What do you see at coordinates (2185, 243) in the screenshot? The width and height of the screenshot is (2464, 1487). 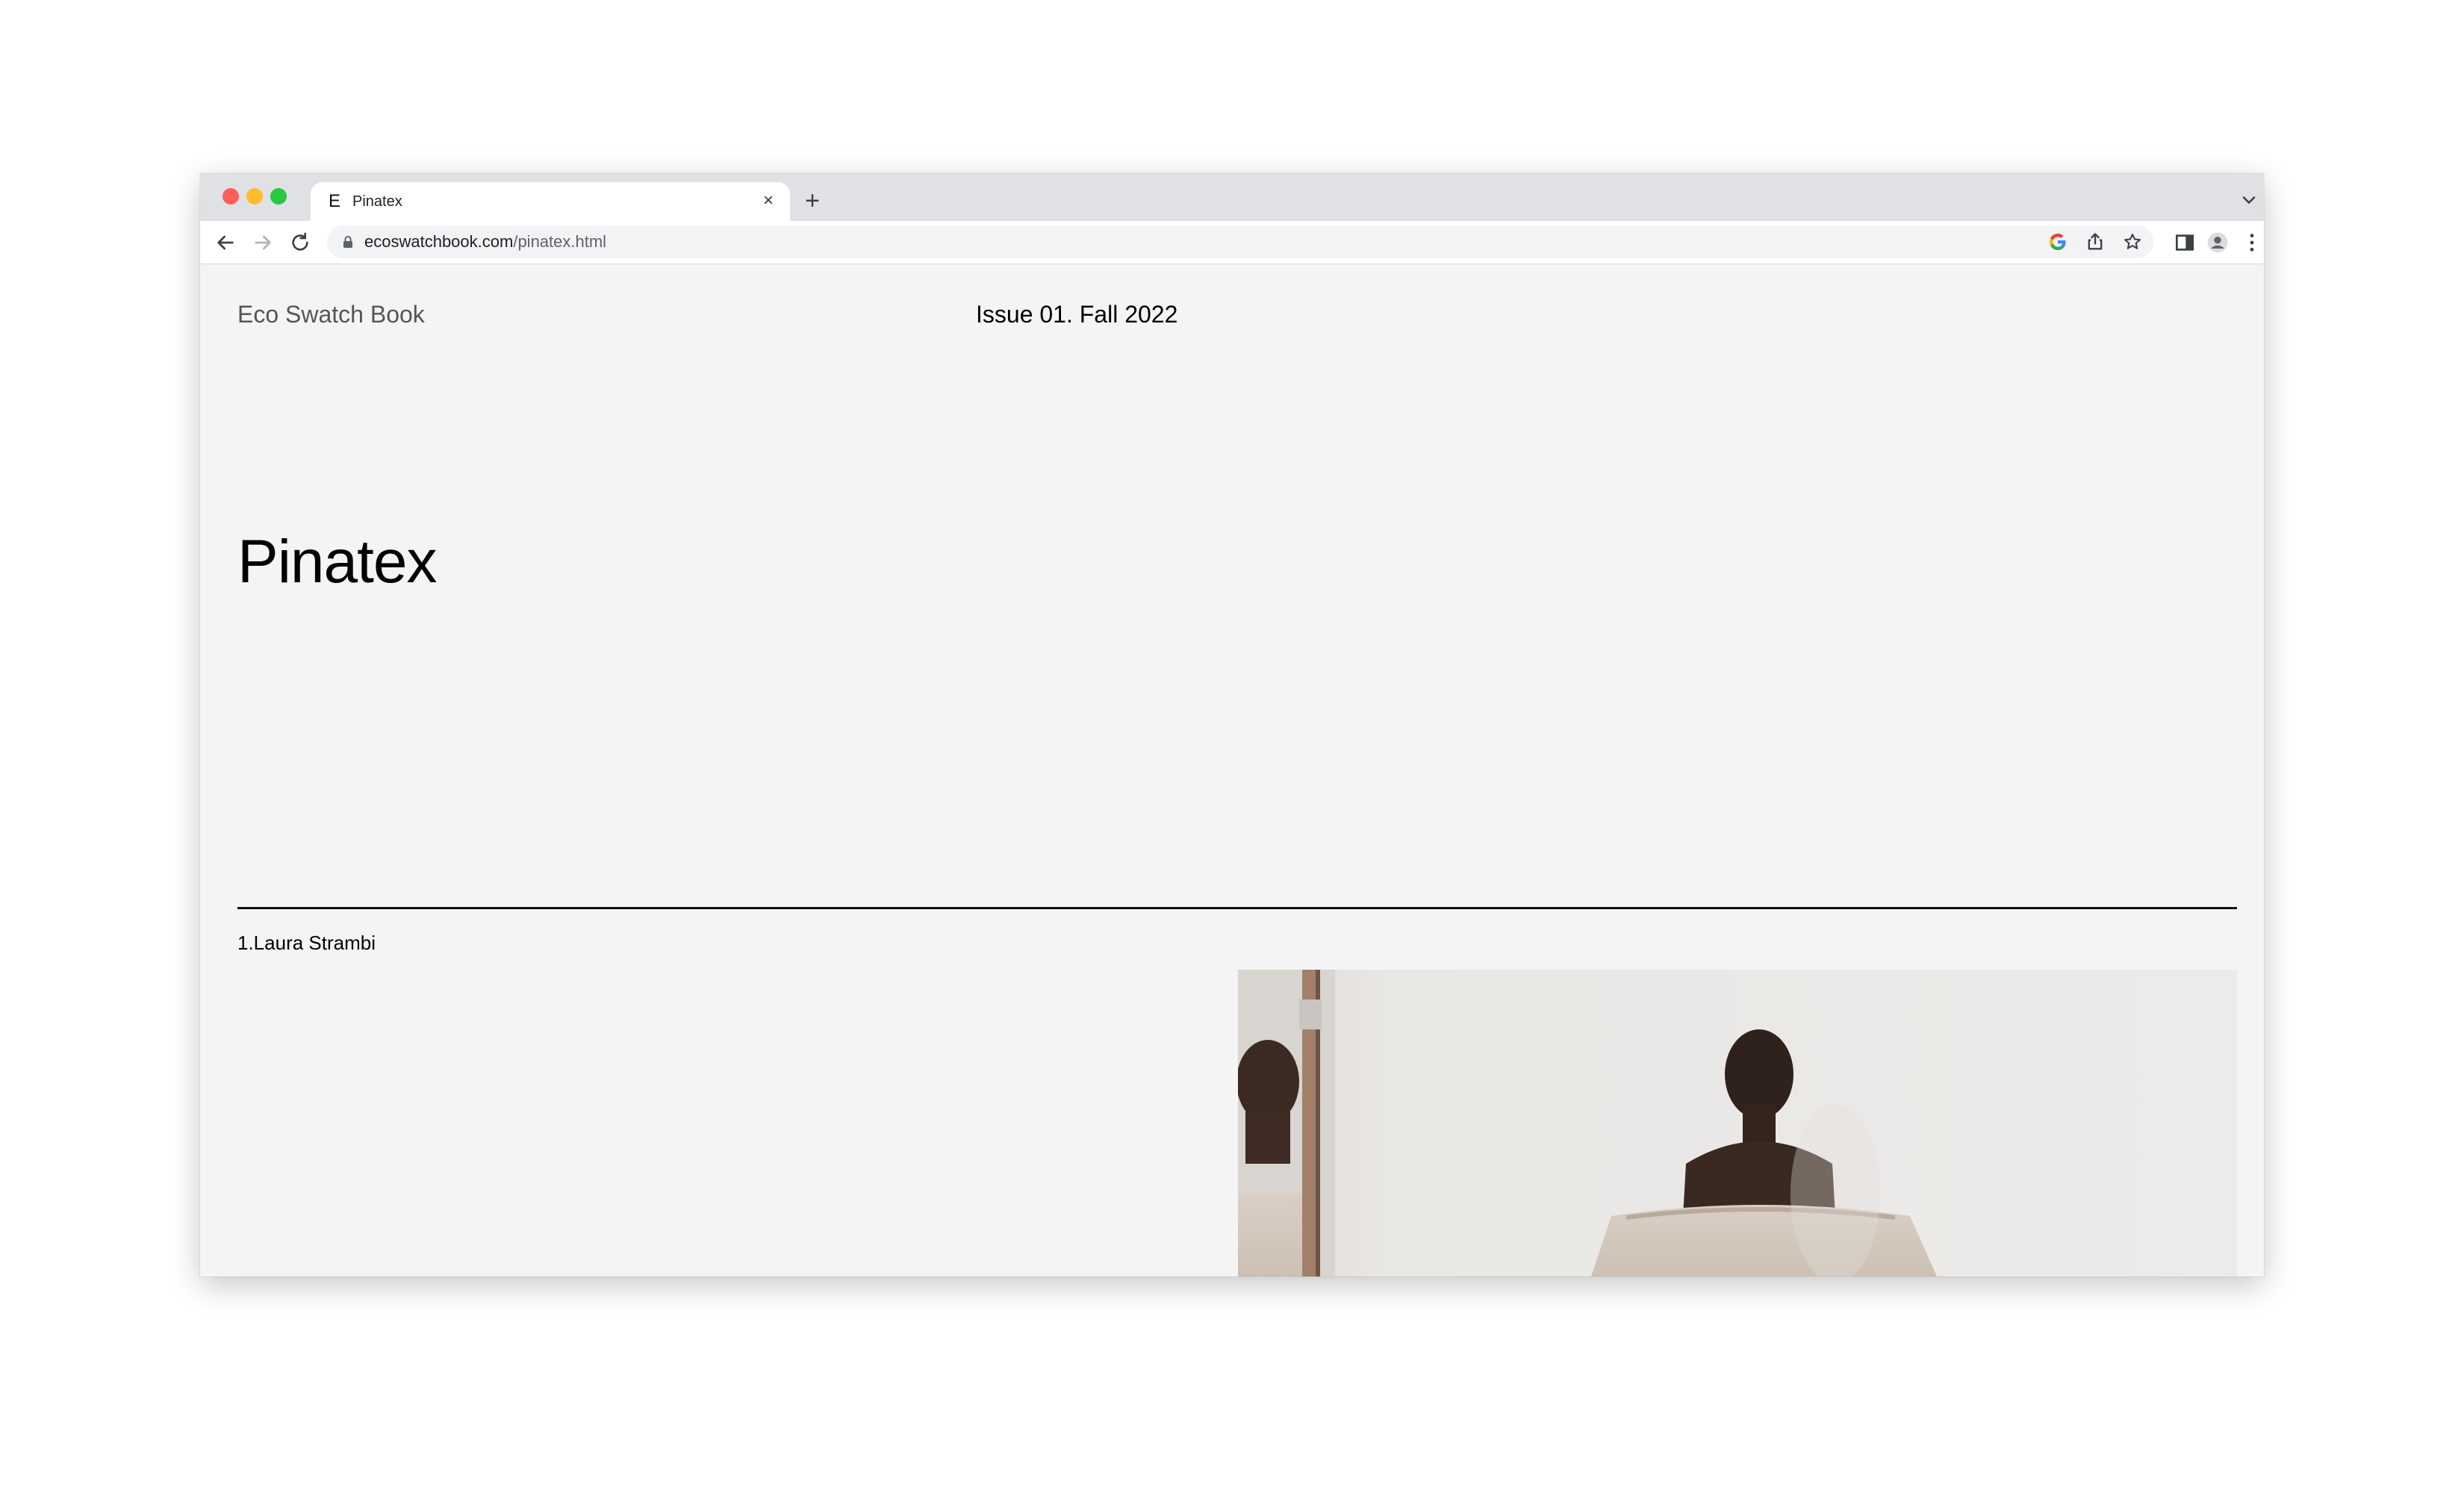 I see `side-panel-icon` at bounding box center [2185, 243].